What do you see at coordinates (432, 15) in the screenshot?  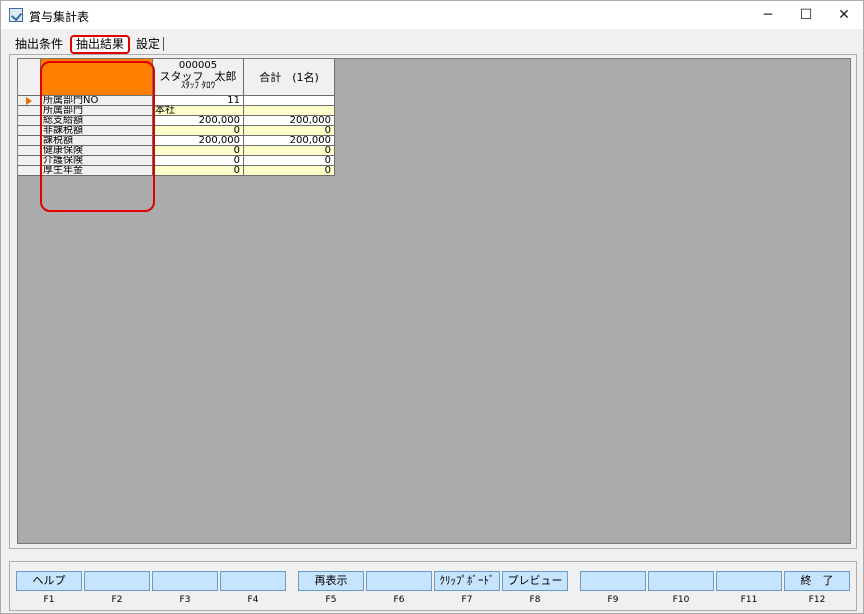 I see `title-bar: 賞与集計表 ─ ☐ ✕` at bounding box center [432, 15].